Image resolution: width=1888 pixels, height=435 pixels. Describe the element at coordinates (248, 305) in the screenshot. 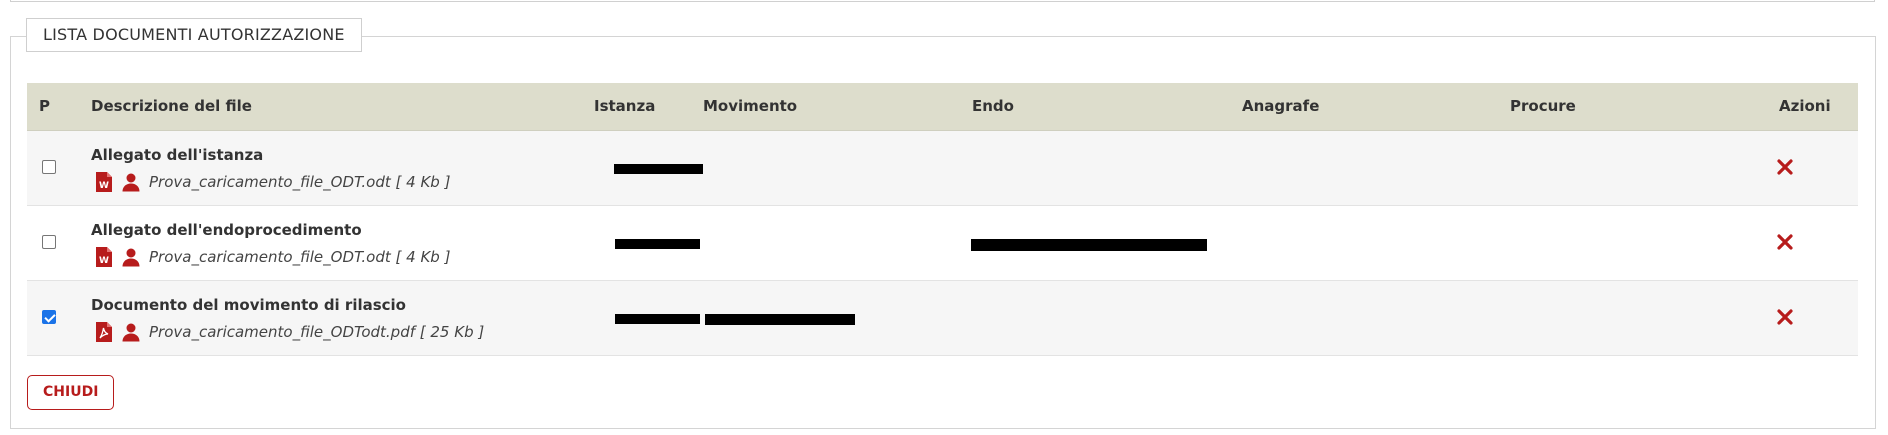

I see `document-title: Documento del movimento di rilascio` at that location.